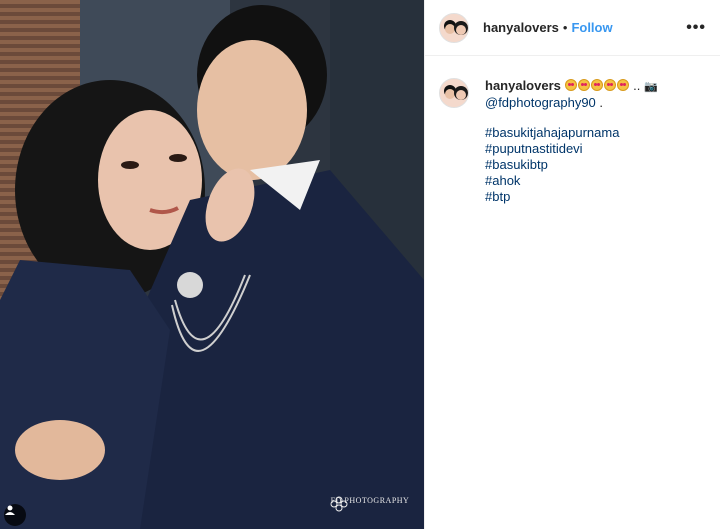 The height and width of the screenshot is (529, 720). What do you see at coordinates (10, 510) in the screenshot?
I see `user-tag-icon` at bounding box center [10, 510].